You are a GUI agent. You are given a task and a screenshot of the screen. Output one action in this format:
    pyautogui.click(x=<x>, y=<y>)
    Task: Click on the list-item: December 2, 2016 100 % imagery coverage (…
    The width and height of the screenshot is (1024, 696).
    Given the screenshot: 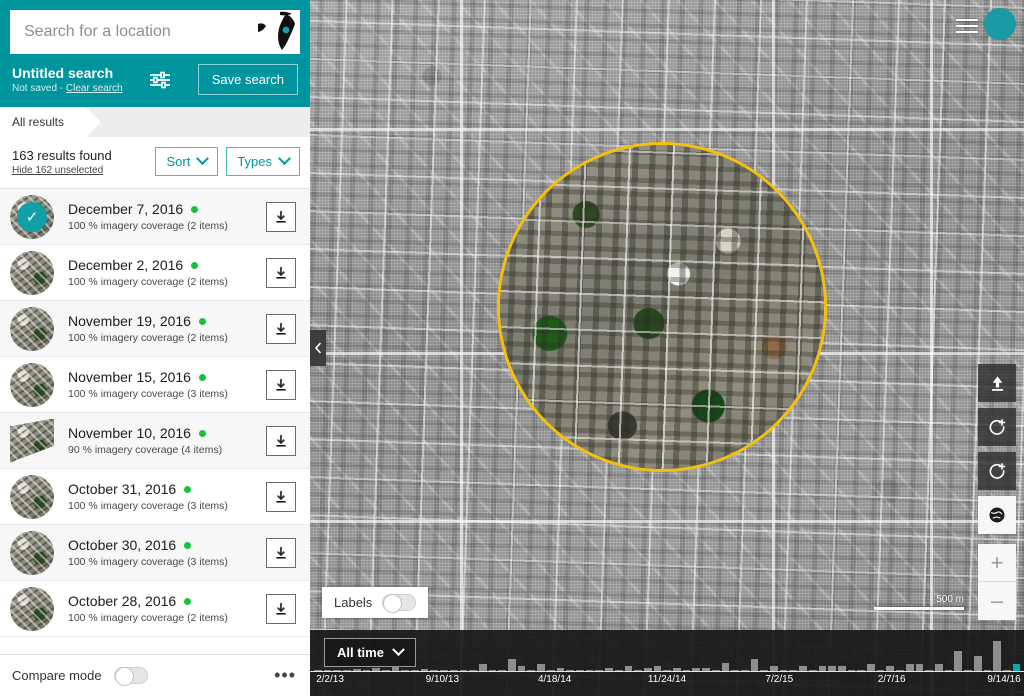 What is the action you would take?
    pyautogui.click(x=155, y=273)
    